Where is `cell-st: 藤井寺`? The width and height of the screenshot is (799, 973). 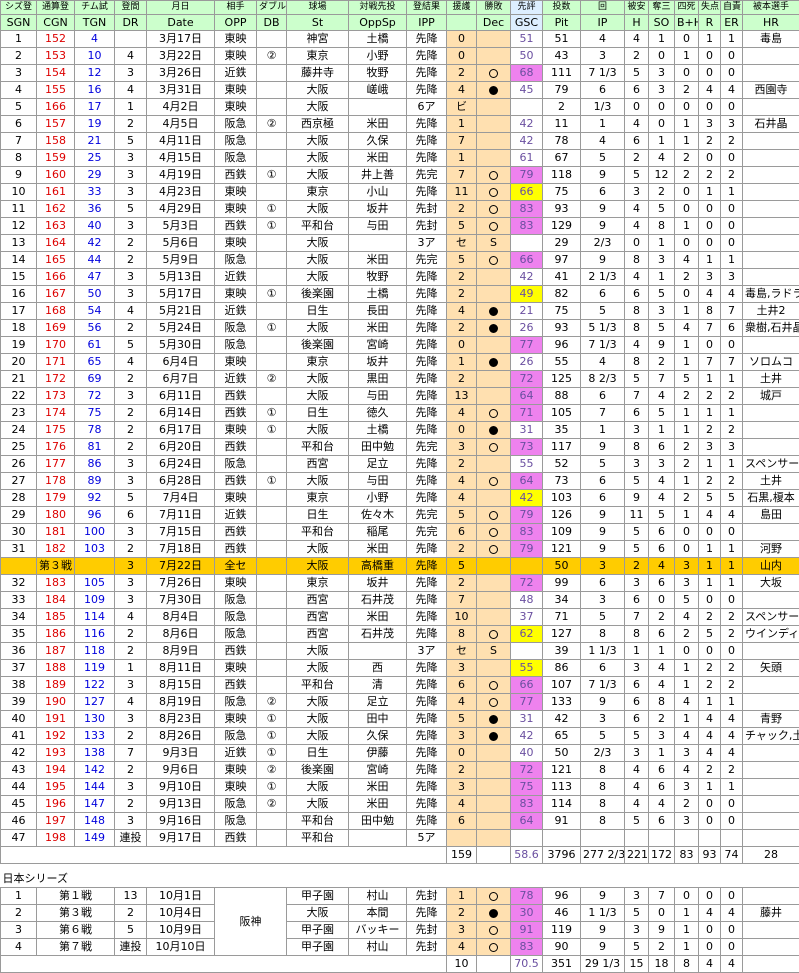 cell-st: 藤井寺 is located at coordinates (318, 73).